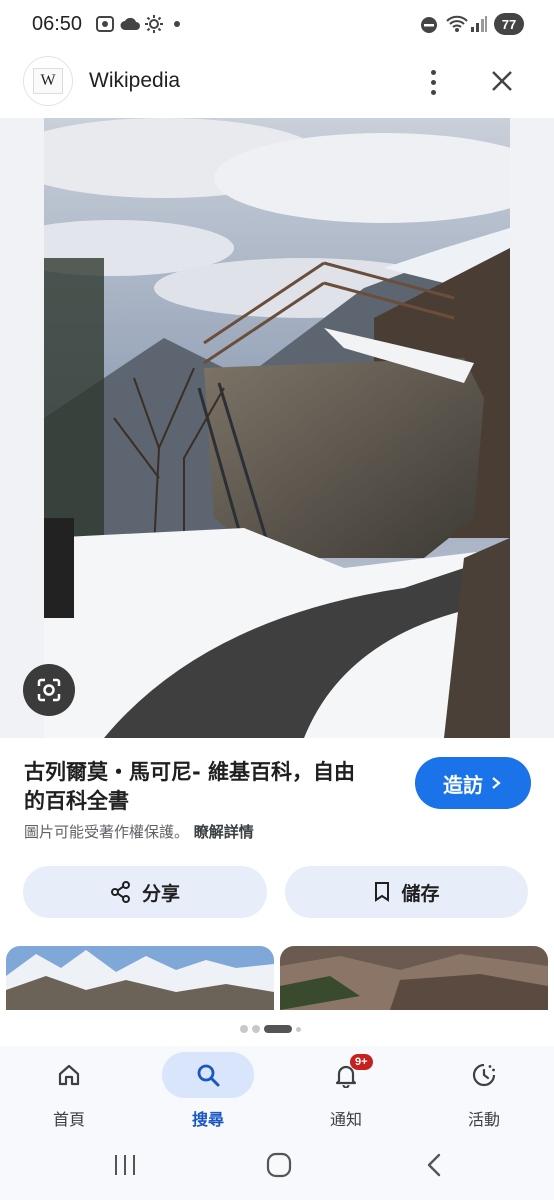 The width and height of the screenshot is (554, 1200). What do you see at coordinates (105, 24) in the screenshot?
I see `screenshot-icon` at bounding box center [105, 24].